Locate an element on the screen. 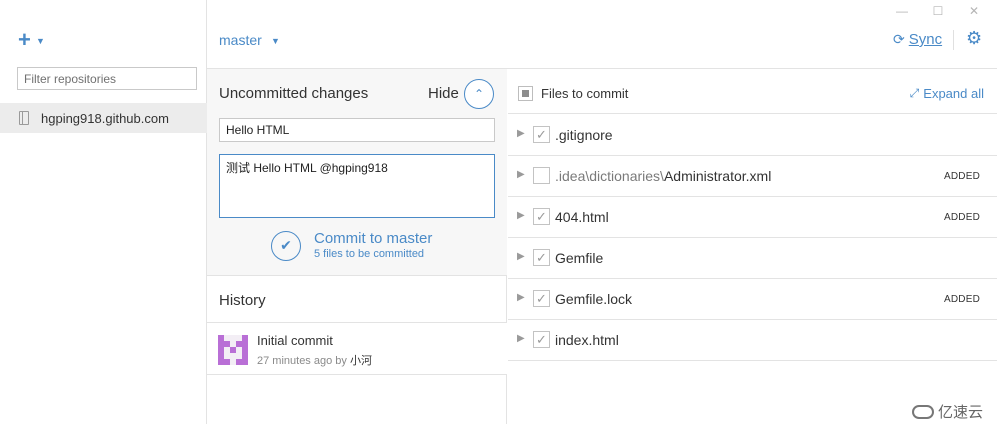 The height and width of the screenshot is (424, 997). gear-icon: ⚙ is located at coordinates (974, 38).